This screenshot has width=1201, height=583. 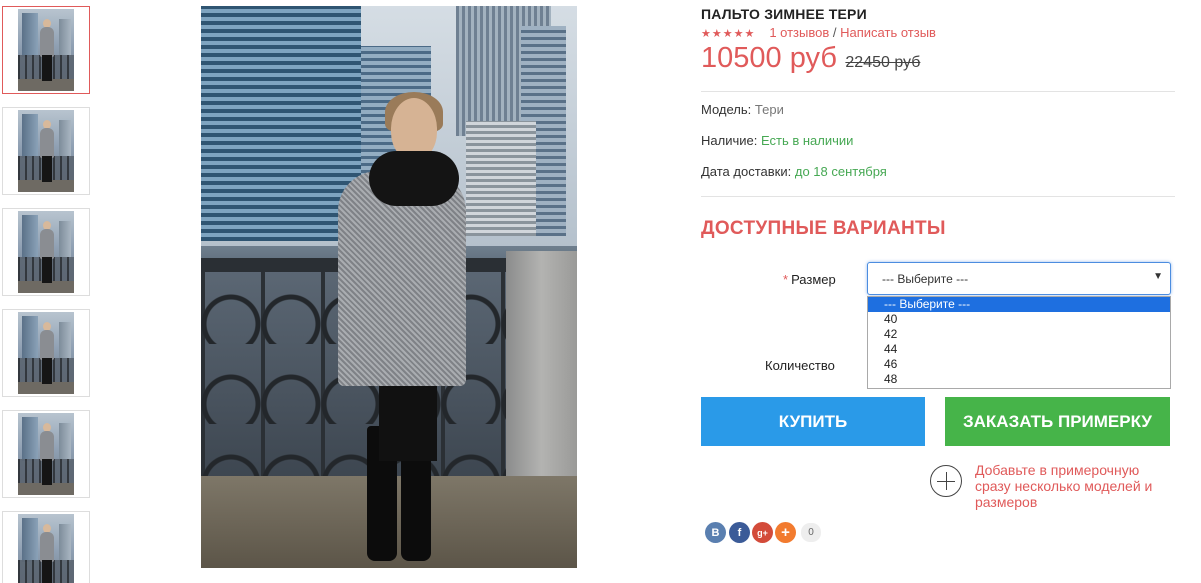 What do you see at coordinates (946, 481) in the screenshot?
I see `add-circle-icon` at bounding box center [946, 481].